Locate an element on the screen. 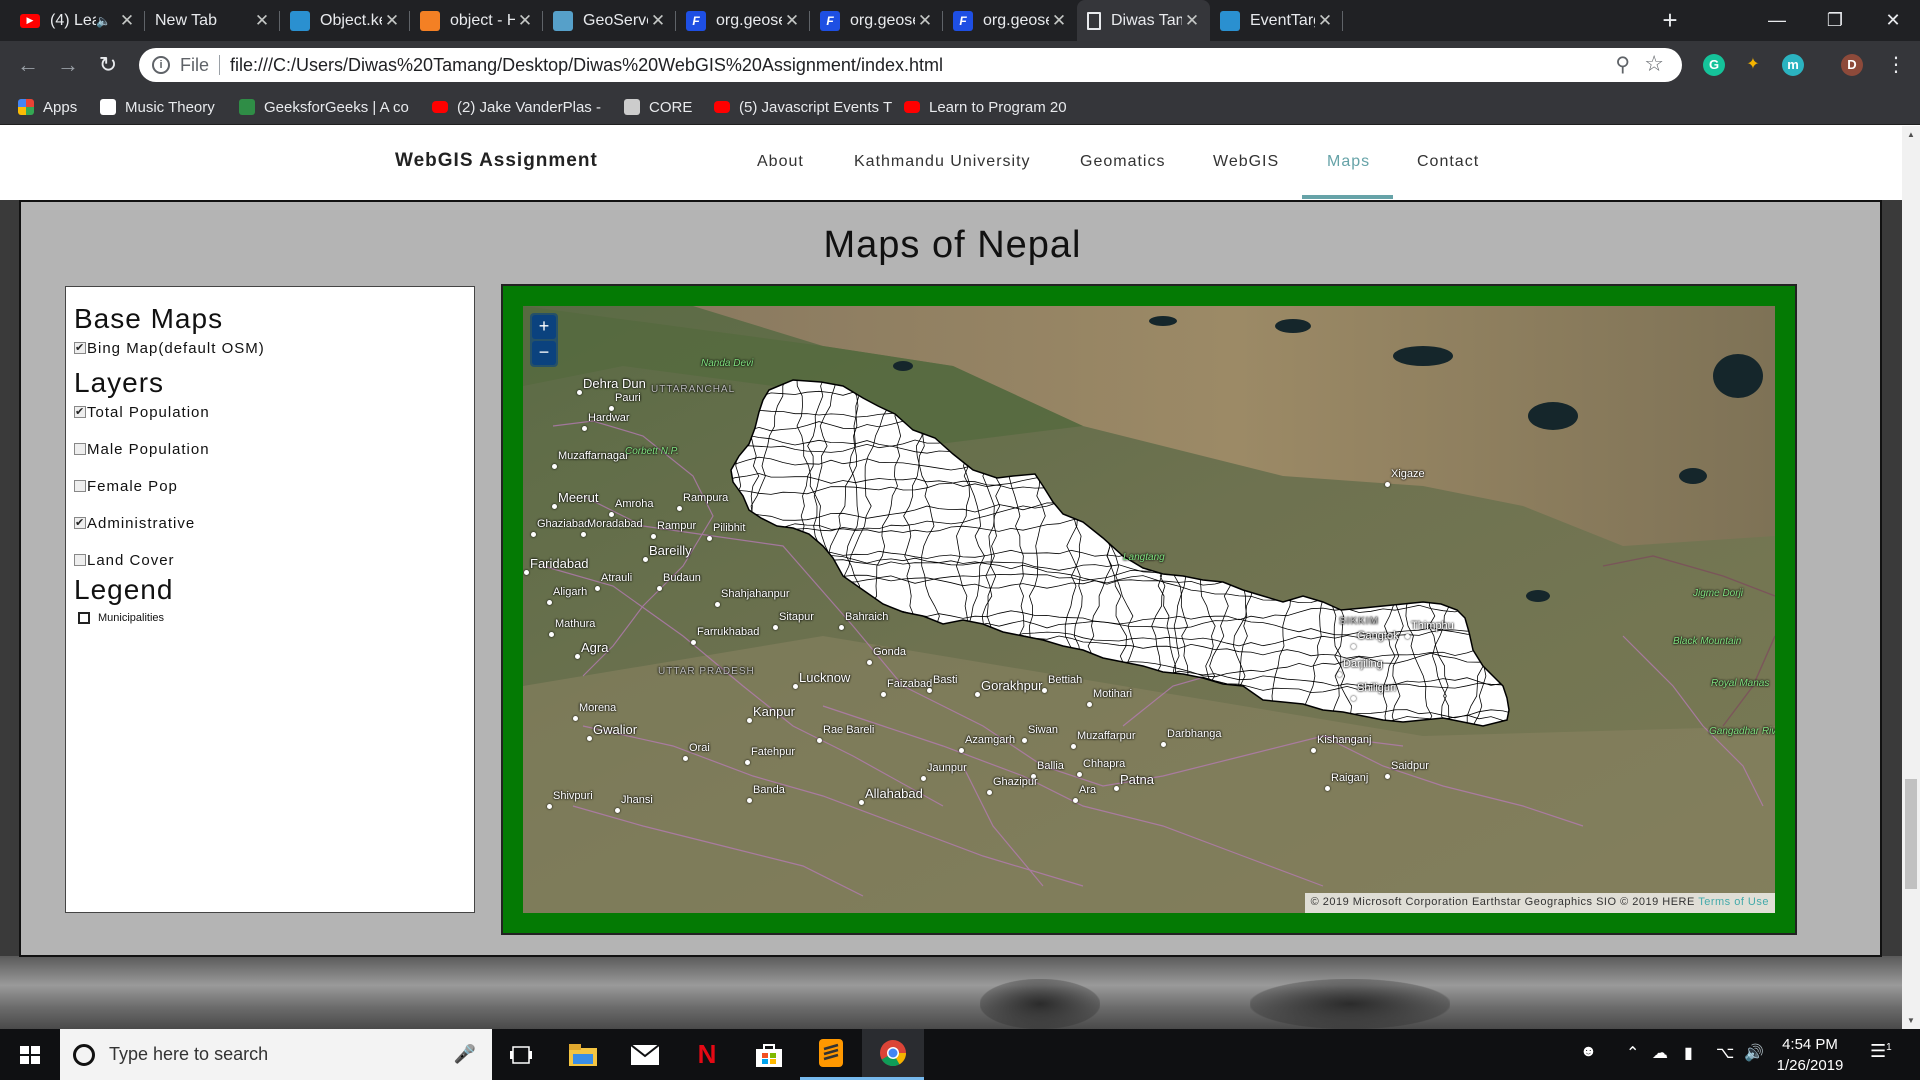  bookmark-item: (2) Jake VanderPlas - is located at coordinates (516, 107).